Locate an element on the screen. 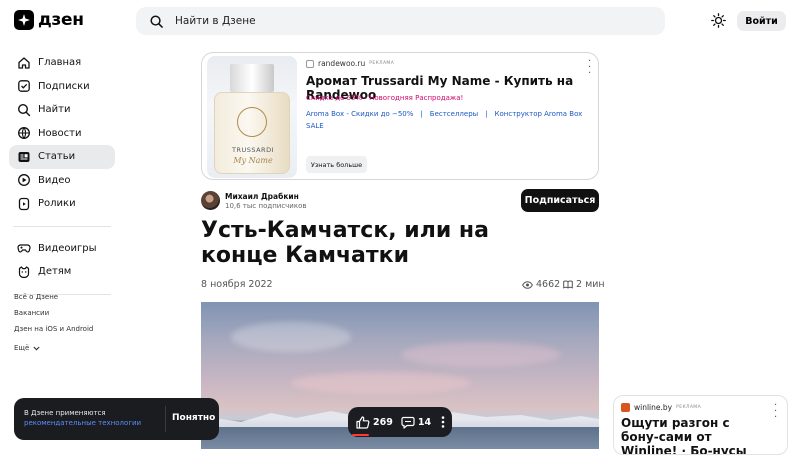 This screenshot has width=800, height=455. dzen-logo: дзен is located at coordinates (49, 20).